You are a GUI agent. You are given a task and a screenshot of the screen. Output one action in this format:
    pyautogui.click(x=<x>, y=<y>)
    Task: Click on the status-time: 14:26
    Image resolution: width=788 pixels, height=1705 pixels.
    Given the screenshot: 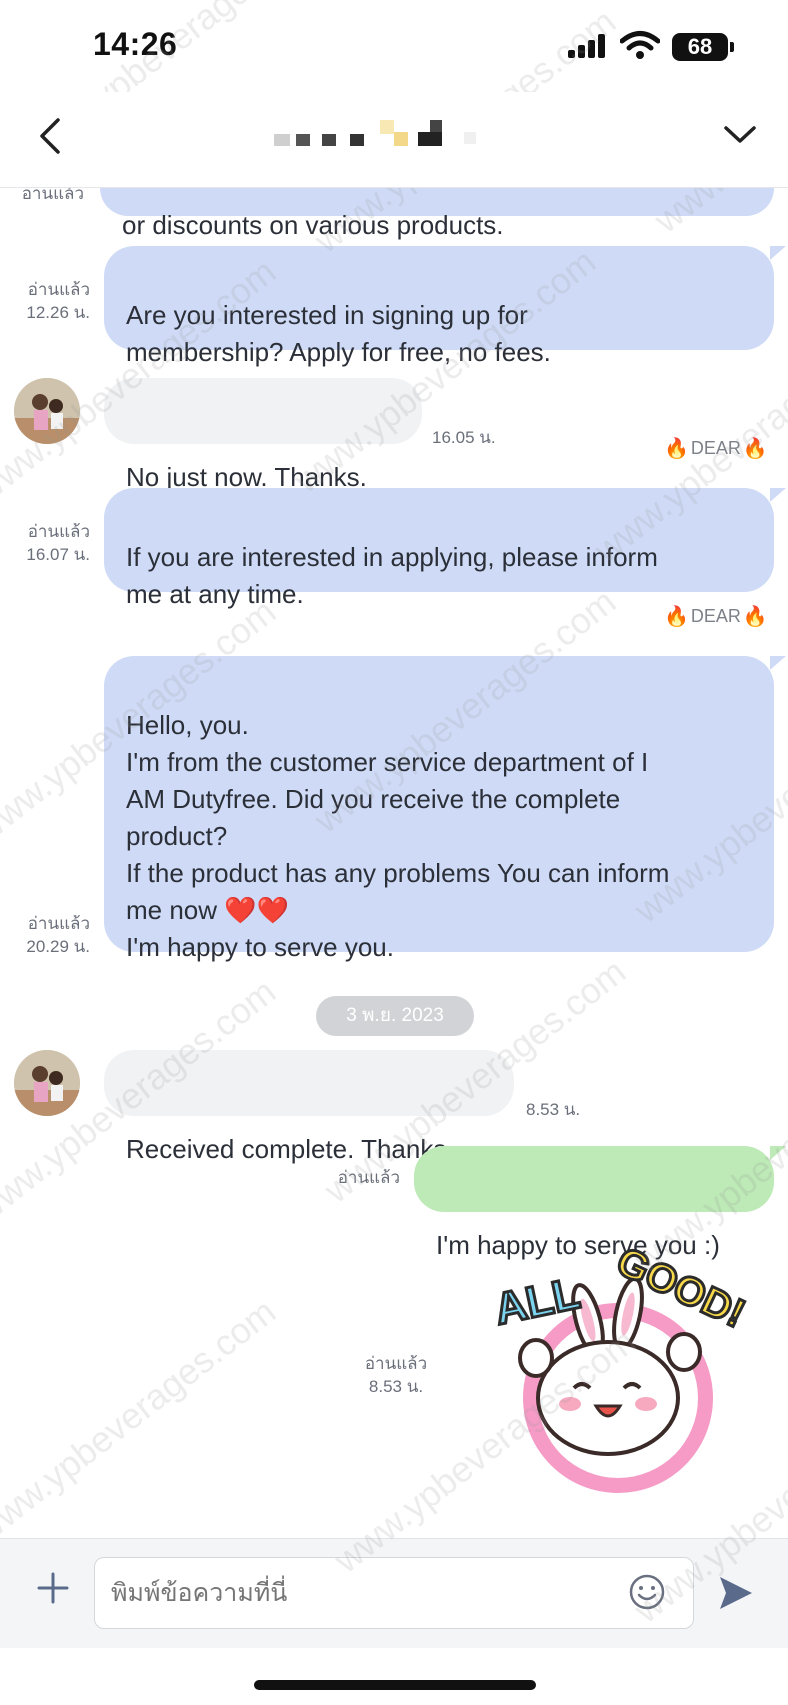 What is the action you would take?
    pyautogui.click(x=135, y=44)
    